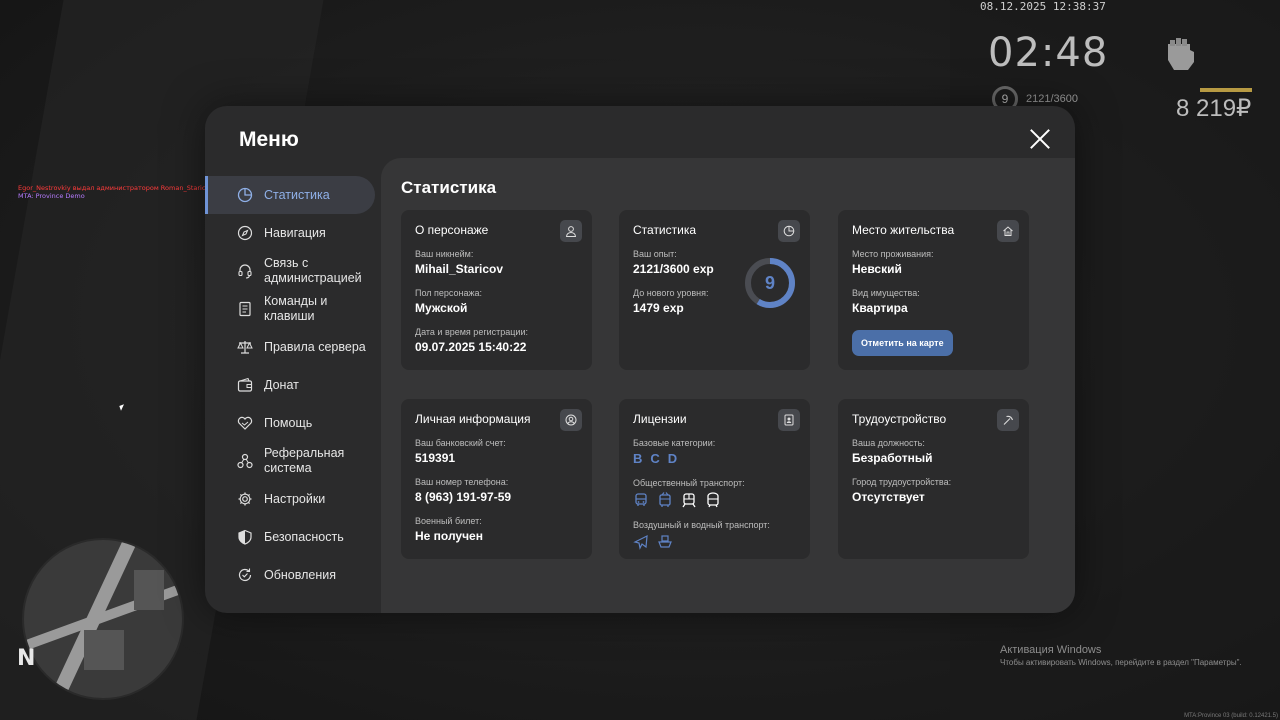 This screenshot has height=720, width=1280. I want to click on hud-money: 8 219₽, so click(1214, 108).